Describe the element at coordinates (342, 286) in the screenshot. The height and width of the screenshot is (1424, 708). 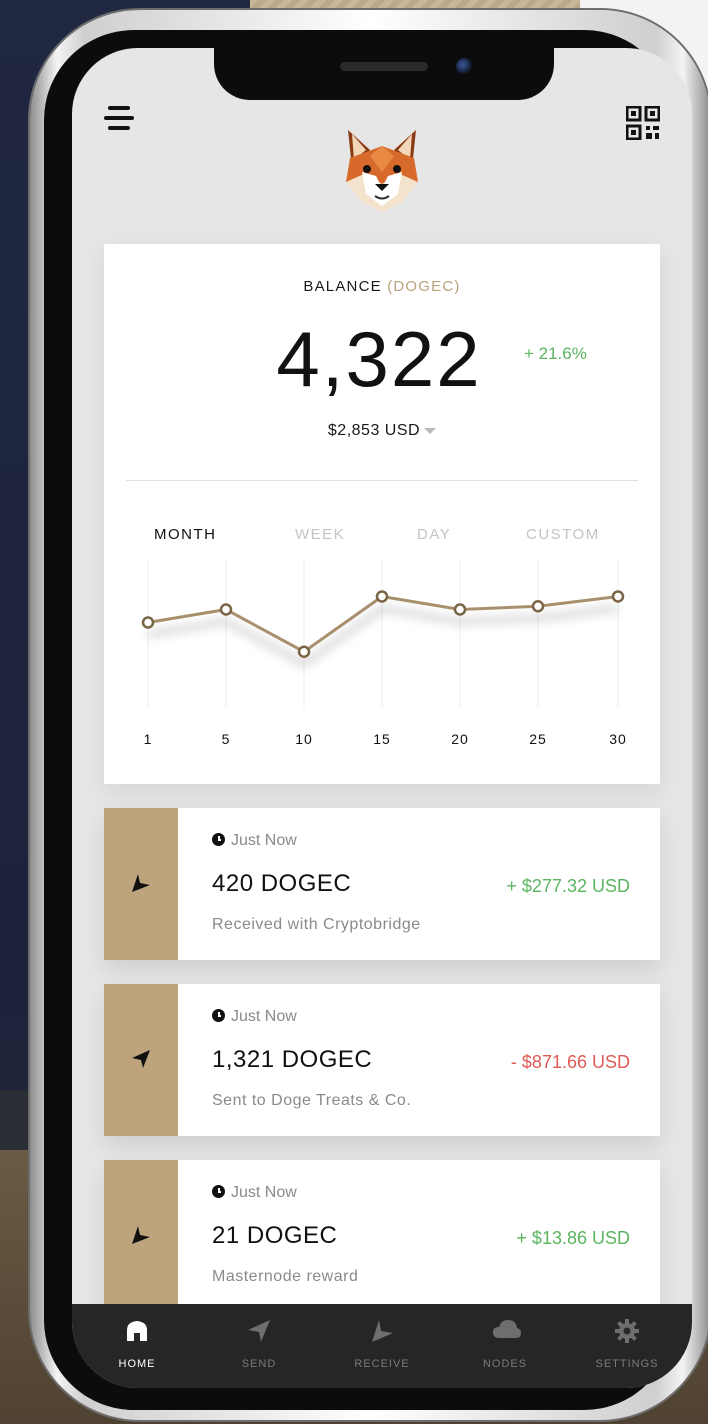
I see `balance-title: BALANCE` at that location.